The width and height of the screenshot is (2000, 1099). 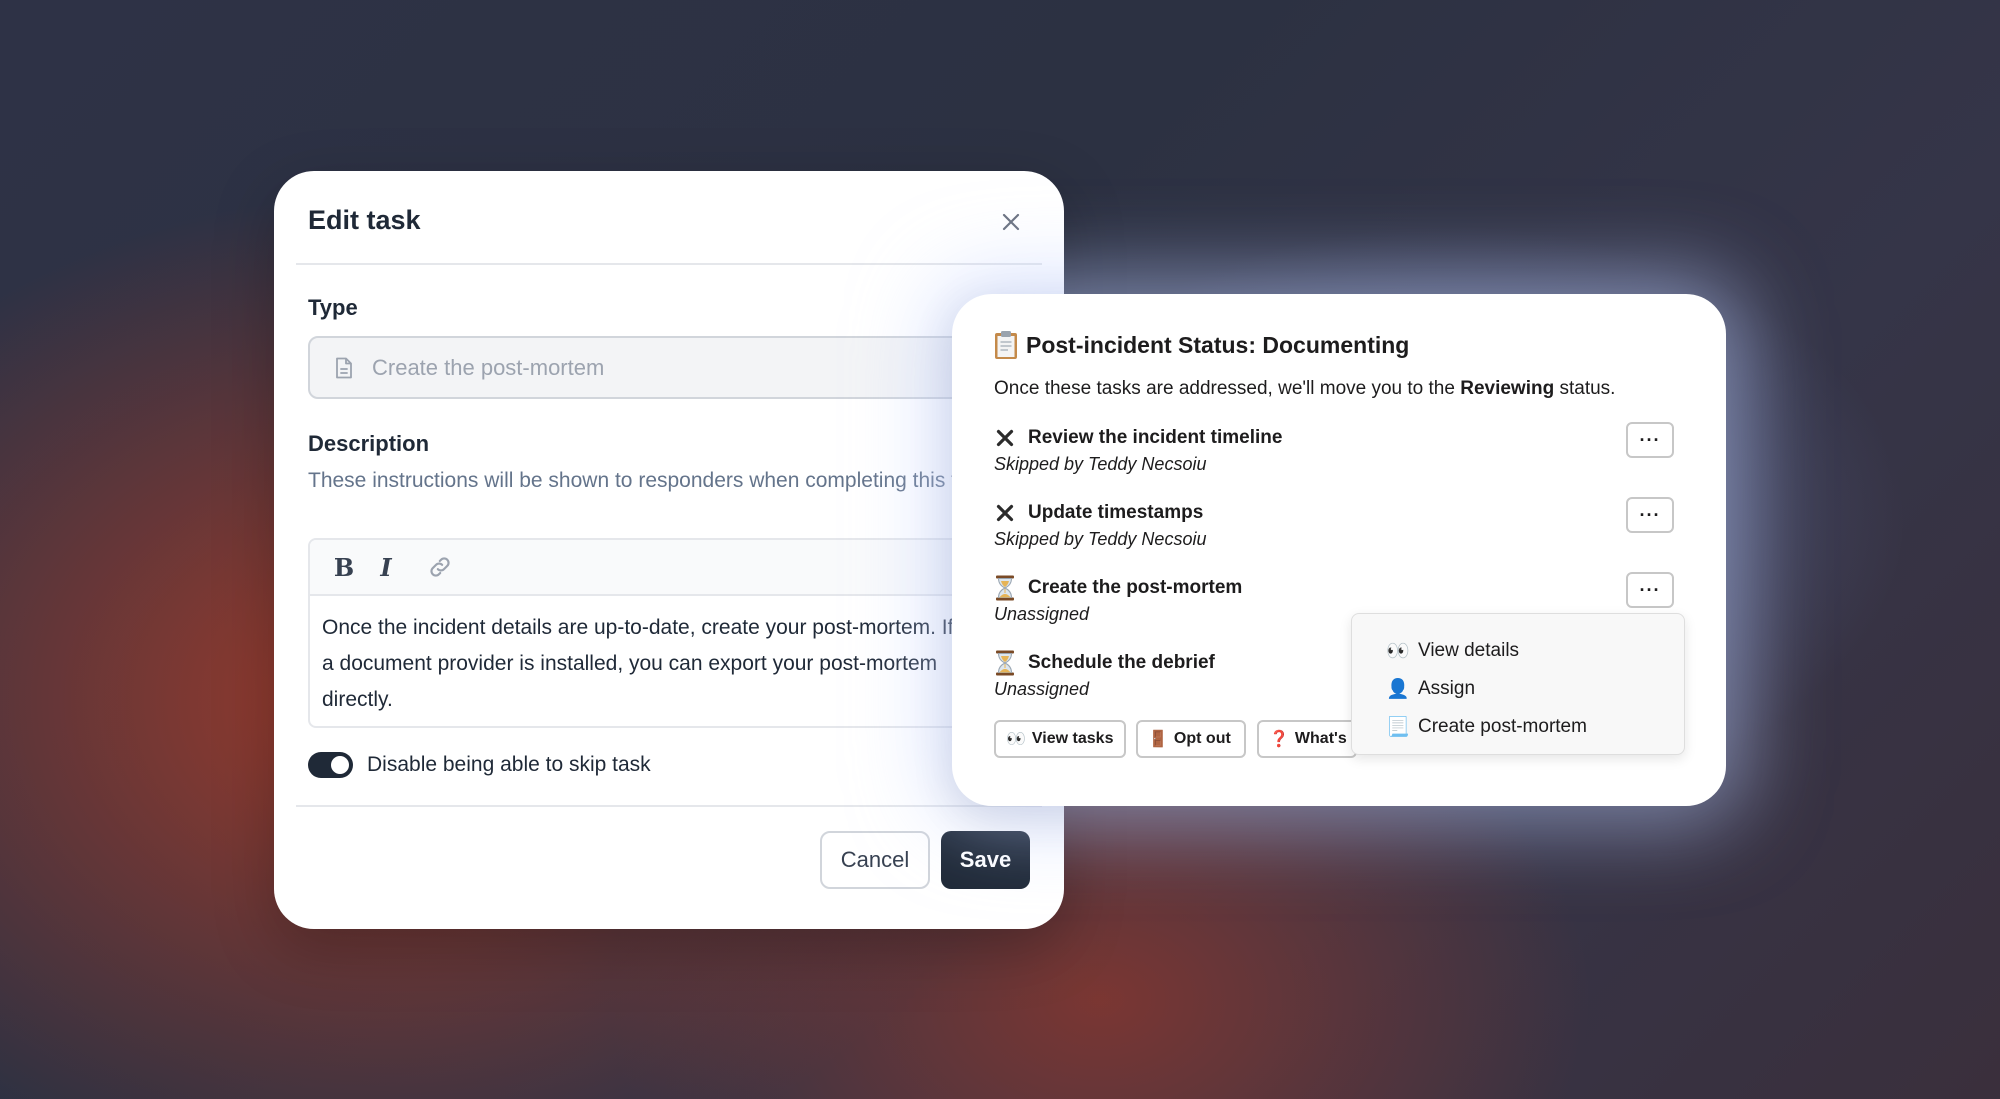 What do you see at coordinates (669, 264) in the screenshot?
I see `header-divider` at bounding box center [669, 264].